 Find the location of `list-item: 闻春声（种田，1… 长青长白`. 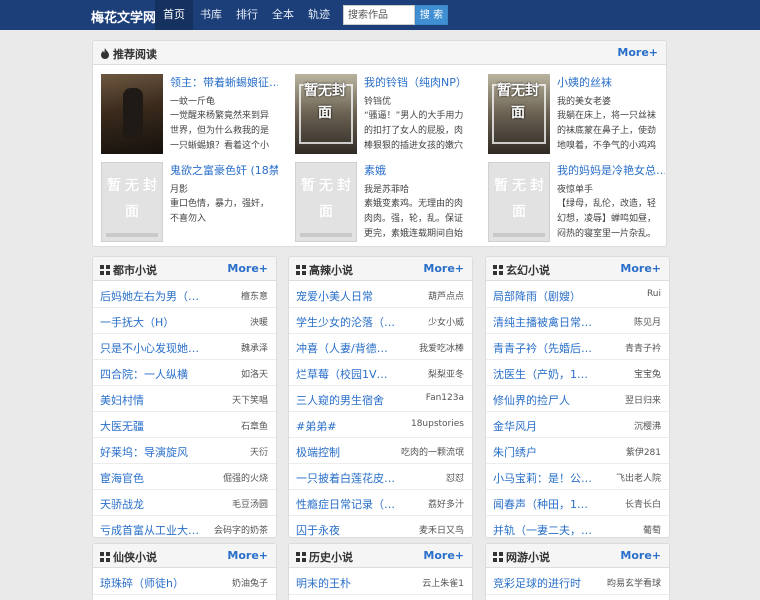

list-item: 闻春声（种田，1… 长青长白 is located at coordinates (577, 503).